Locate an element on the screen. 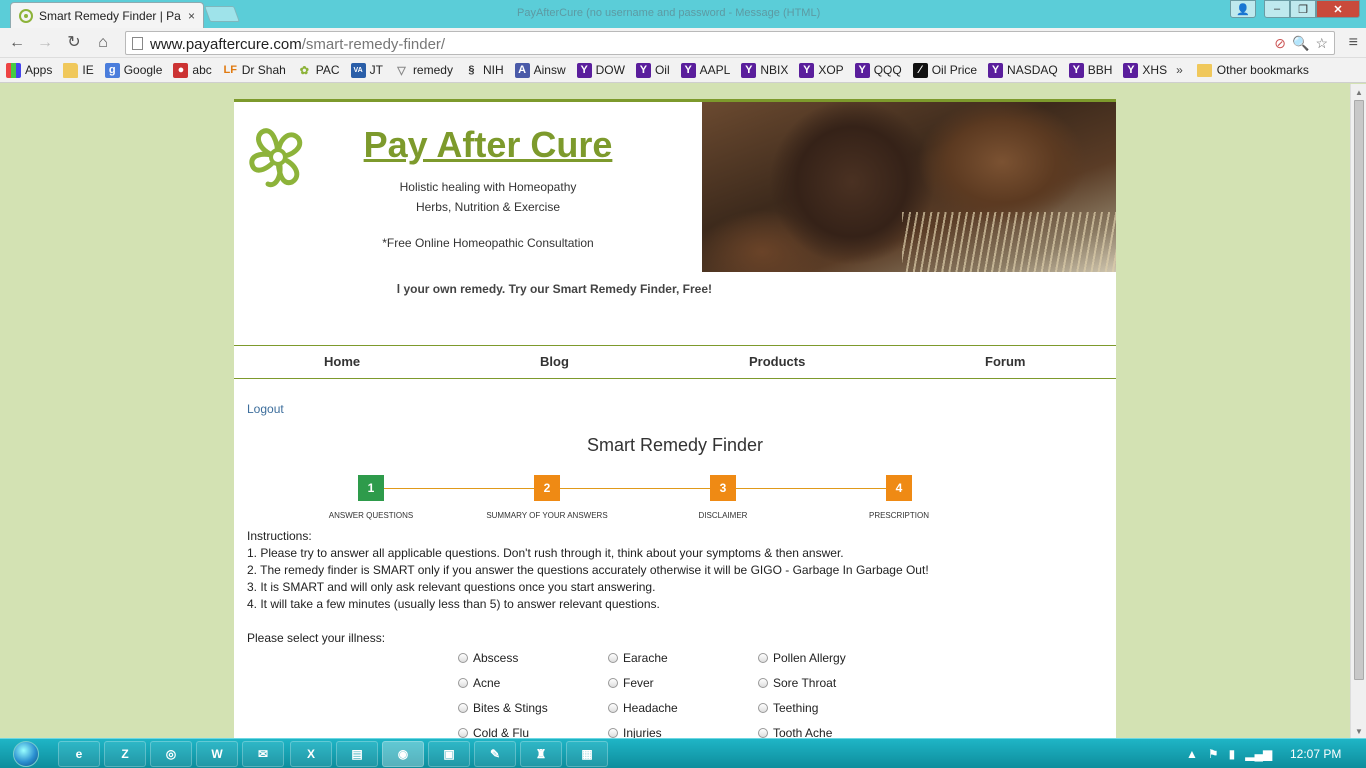 The height and width of the screenshot is (768, 1366). nav-blog: Blog is located at coordinates (554, 361).